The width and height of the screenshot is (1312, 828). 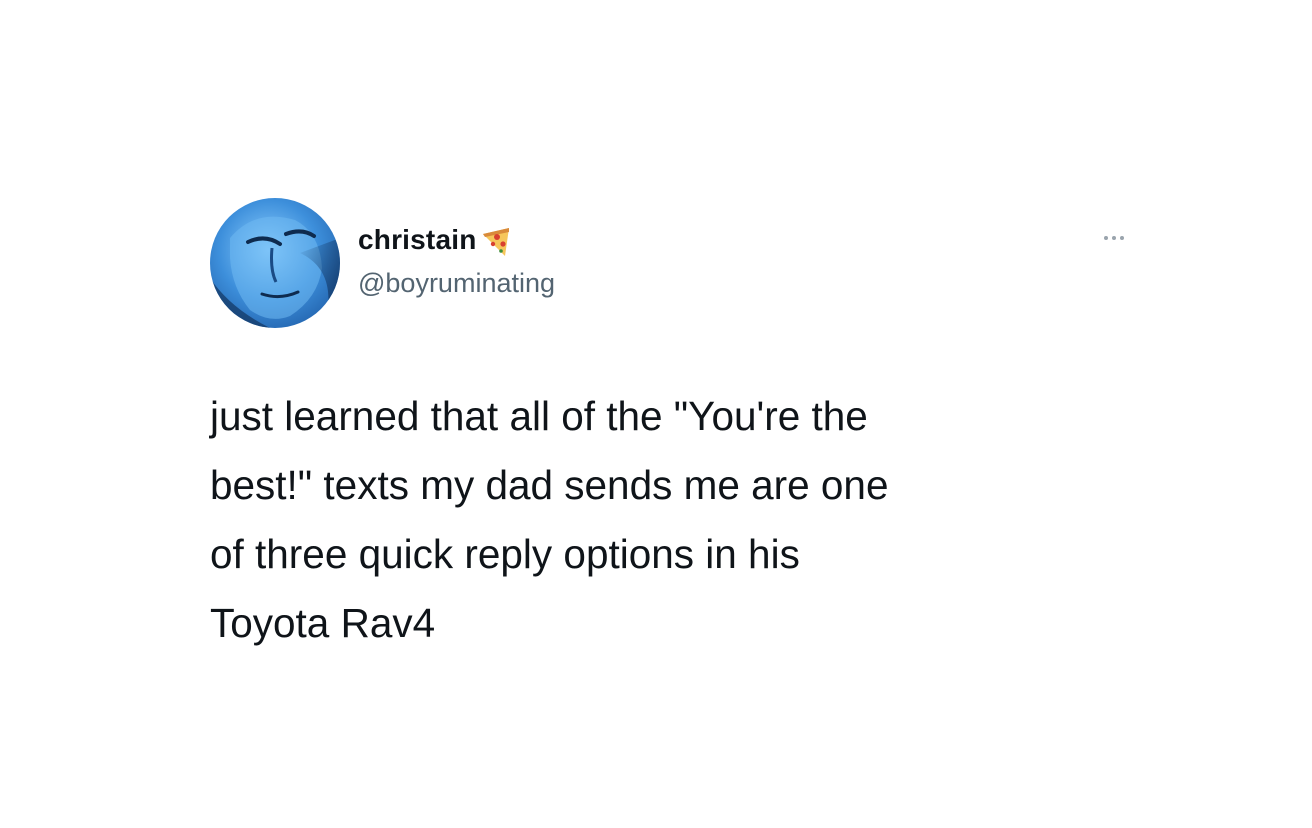 What do you see at coordinates (496, 241) in the screenshot?
I see `pizza-icon` at bounding box center [496, 241].